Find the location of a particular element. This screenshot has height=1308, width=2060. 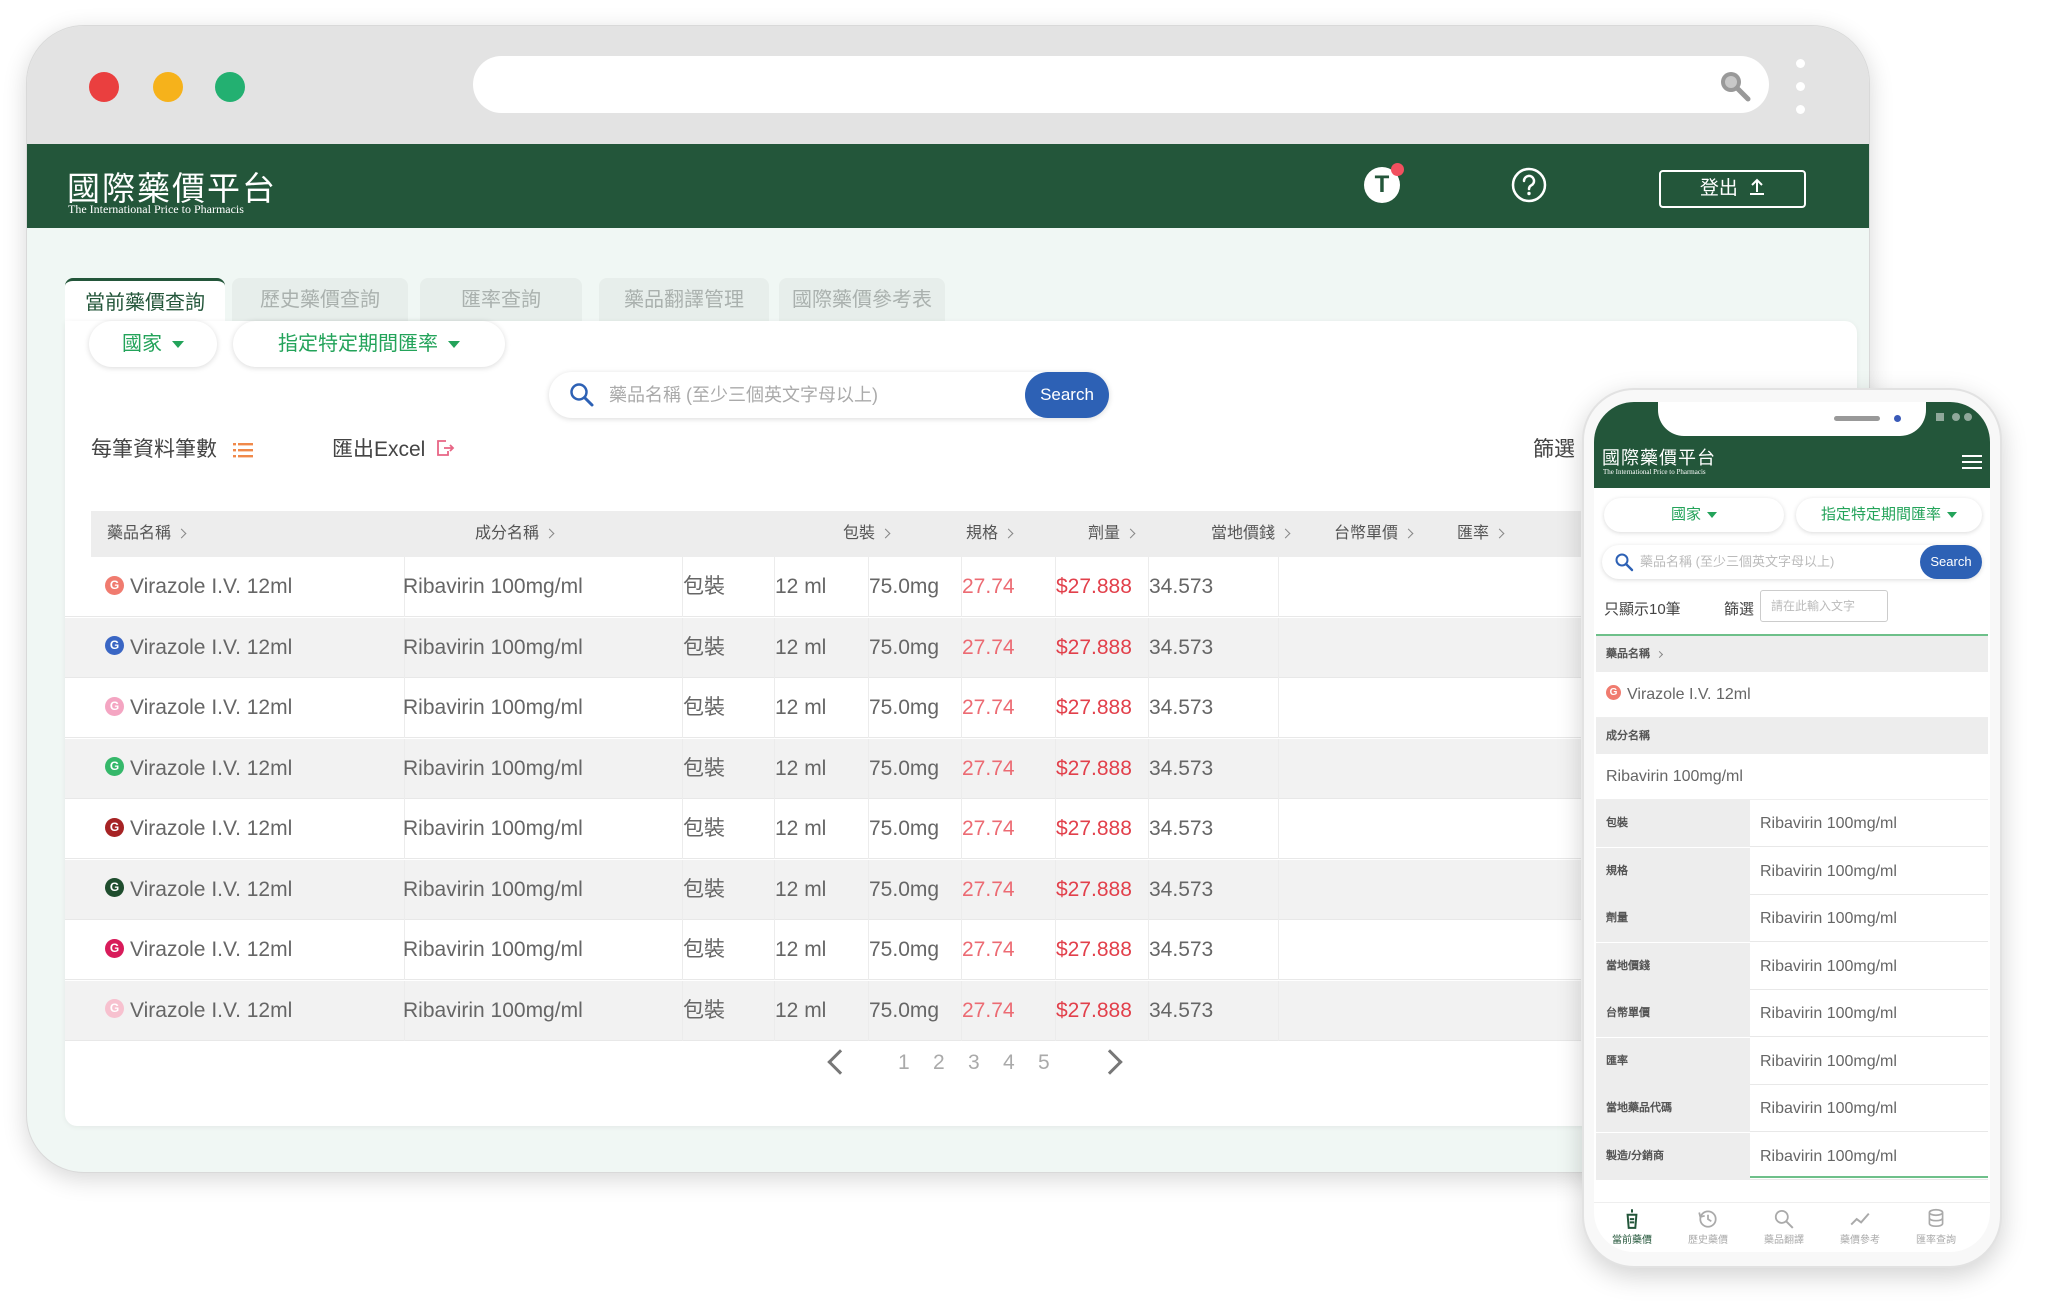

mobile-country-label: 國家 is located at coordinates (1685, 514).